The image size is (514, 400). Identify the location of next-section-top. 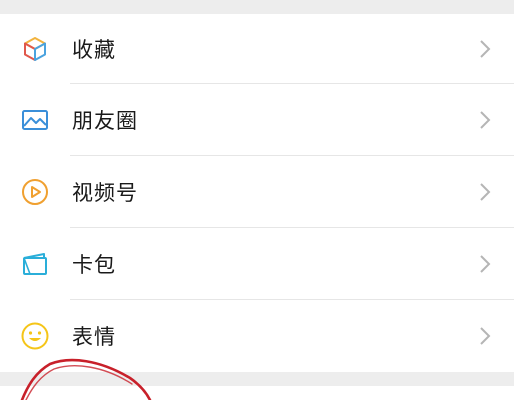
(257, 393).